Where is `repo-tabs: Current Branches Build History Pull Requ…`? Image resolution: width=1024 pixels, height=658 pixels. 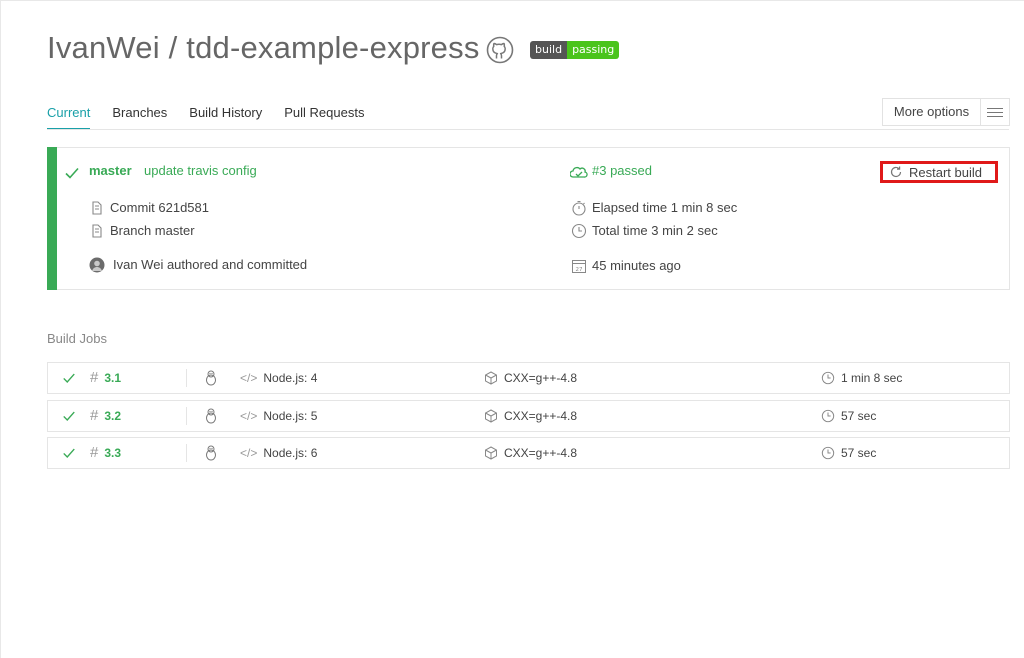 repo-tabs: Current Branches Build History Pull Requ… is located at coordinates (216, 114).